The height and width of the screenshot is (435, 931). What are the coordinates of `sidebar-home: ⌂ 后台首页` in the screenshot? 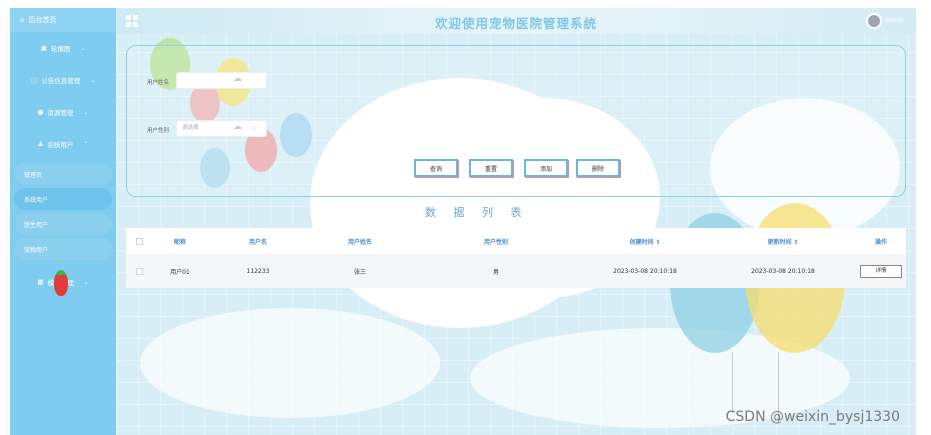 It's located at (63, 20).